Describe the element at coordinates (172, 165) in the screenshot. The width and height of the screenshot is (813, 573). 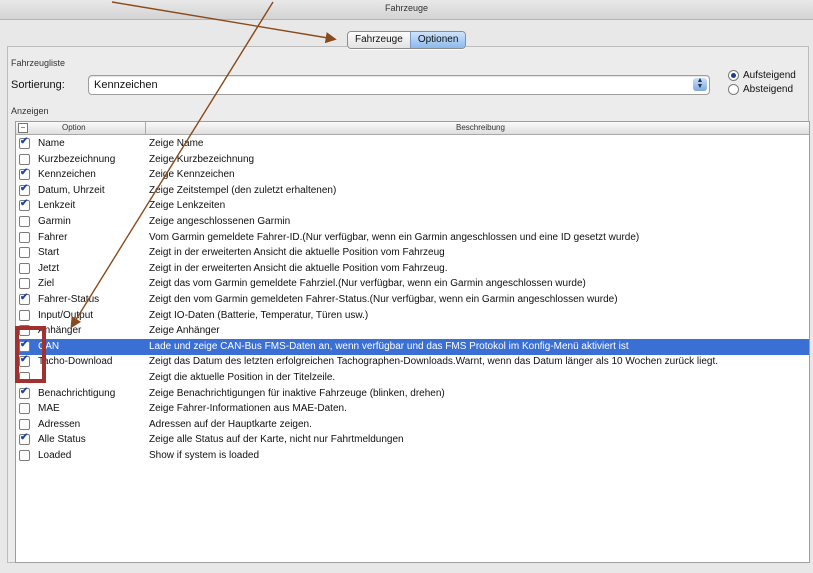
I see `arrow-to-can-row` at that location.